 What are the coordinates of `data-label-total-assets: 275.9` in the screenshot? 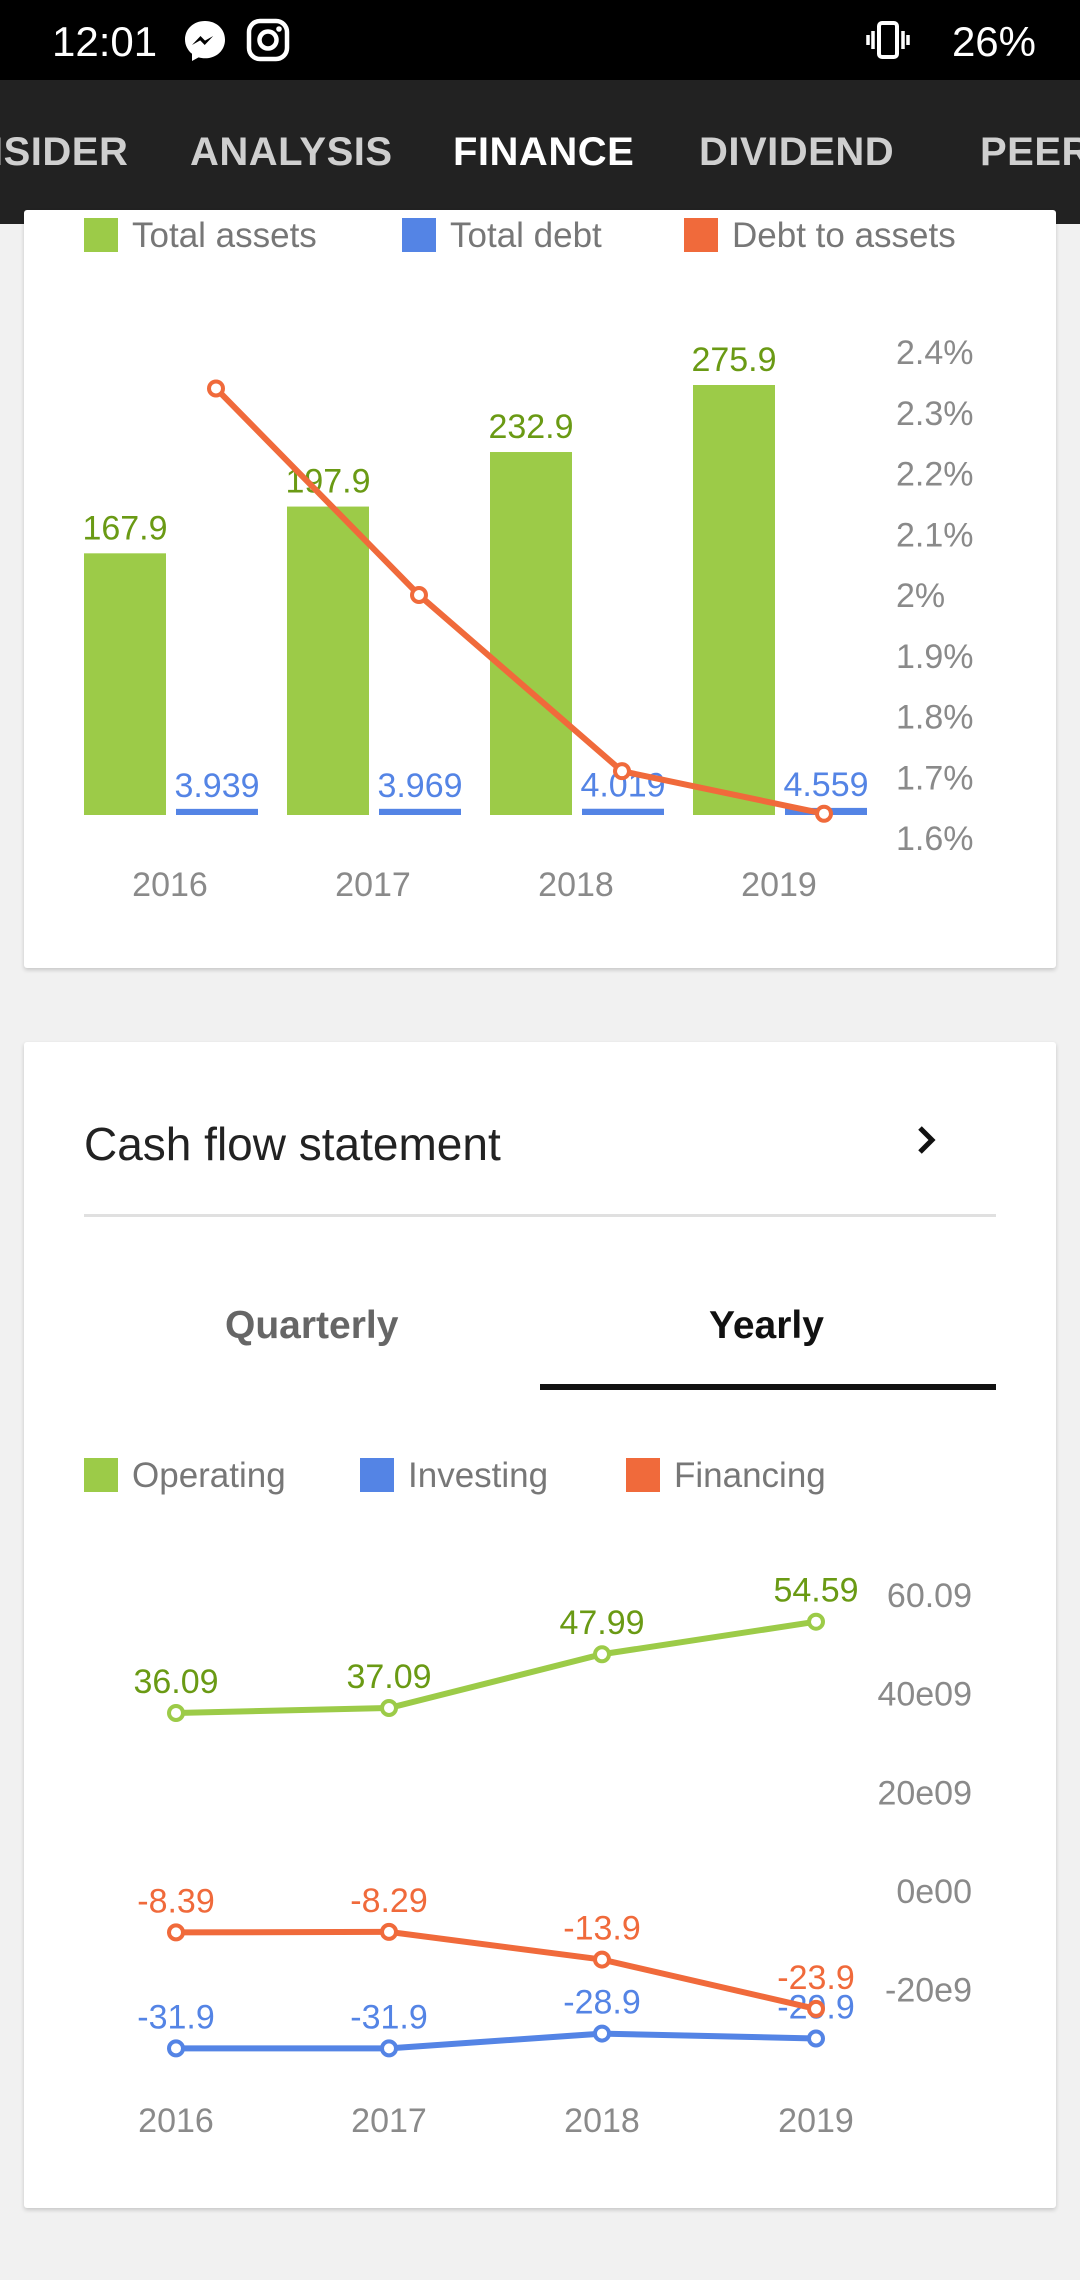 It's located at (733, 360).